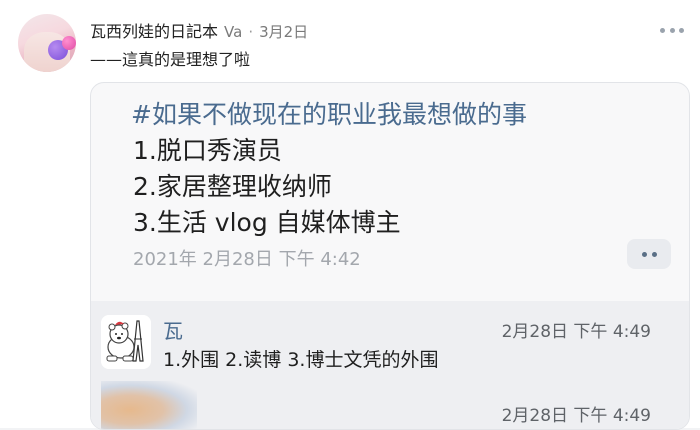  Describe the element at coordinates (173, 329) in the screenshot. I see `commenter-name: 瓦` at that location.